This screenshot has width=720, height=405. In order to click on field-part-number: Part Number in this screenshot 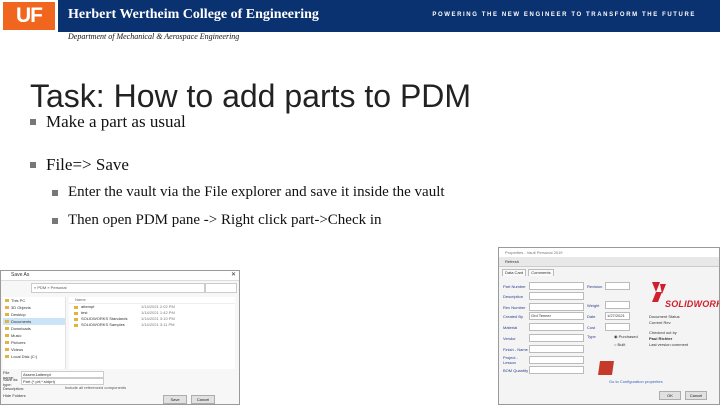, I will do `click(543, 286)`.